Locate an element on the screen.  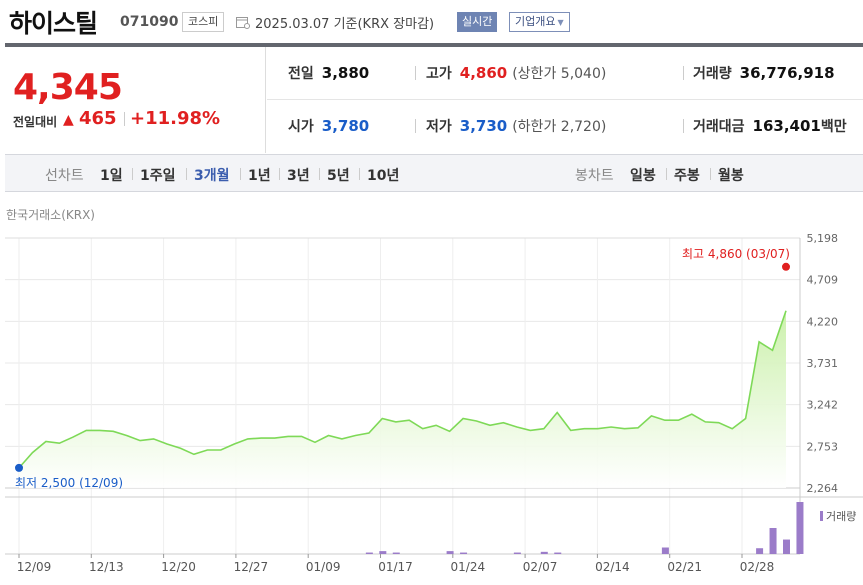
stat-value: 4,860 is located at coordinates (483, 73).